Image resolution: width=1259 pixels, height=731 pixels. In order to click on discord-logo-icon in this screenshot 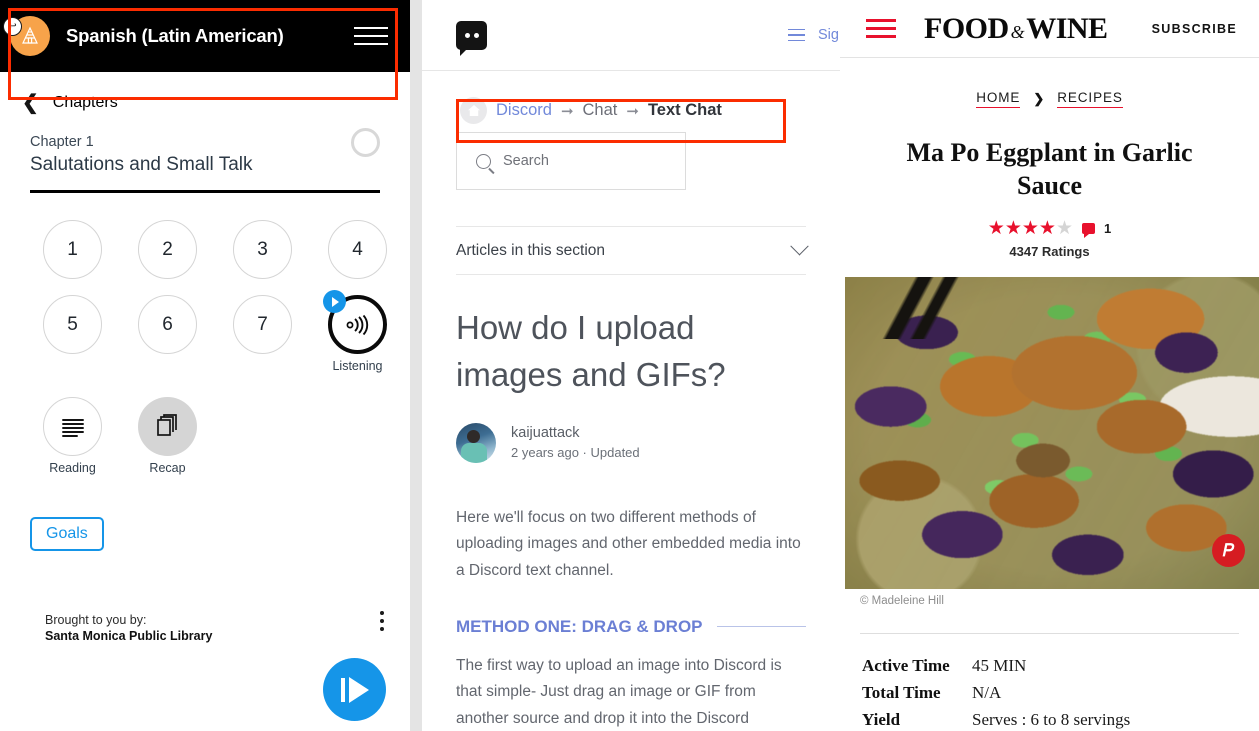, I will do `click(471, 38)`.